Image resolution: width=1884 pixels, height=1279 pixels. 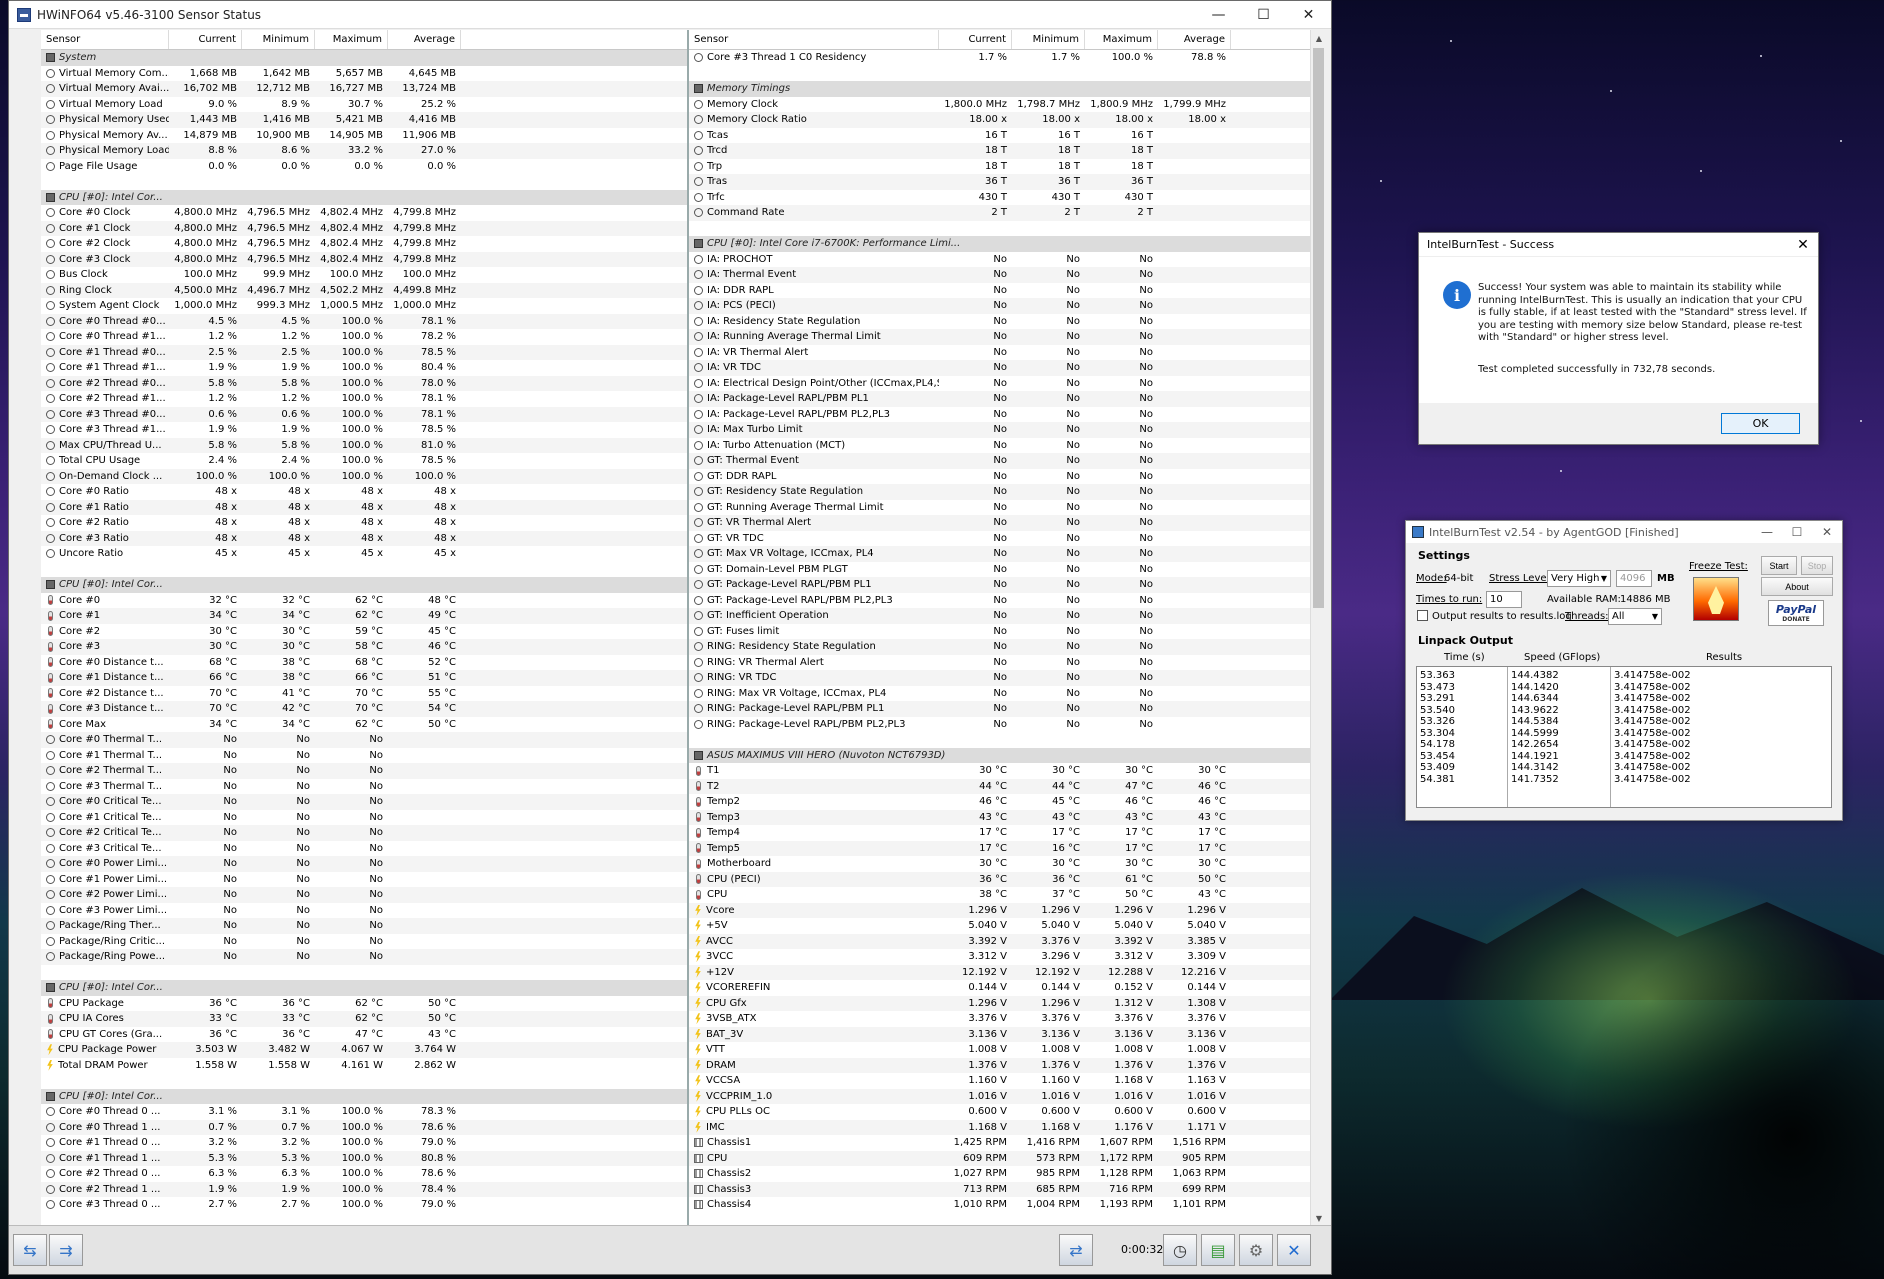 I want to click on settings-button: ⚙, so click(x=1256, y=1250).